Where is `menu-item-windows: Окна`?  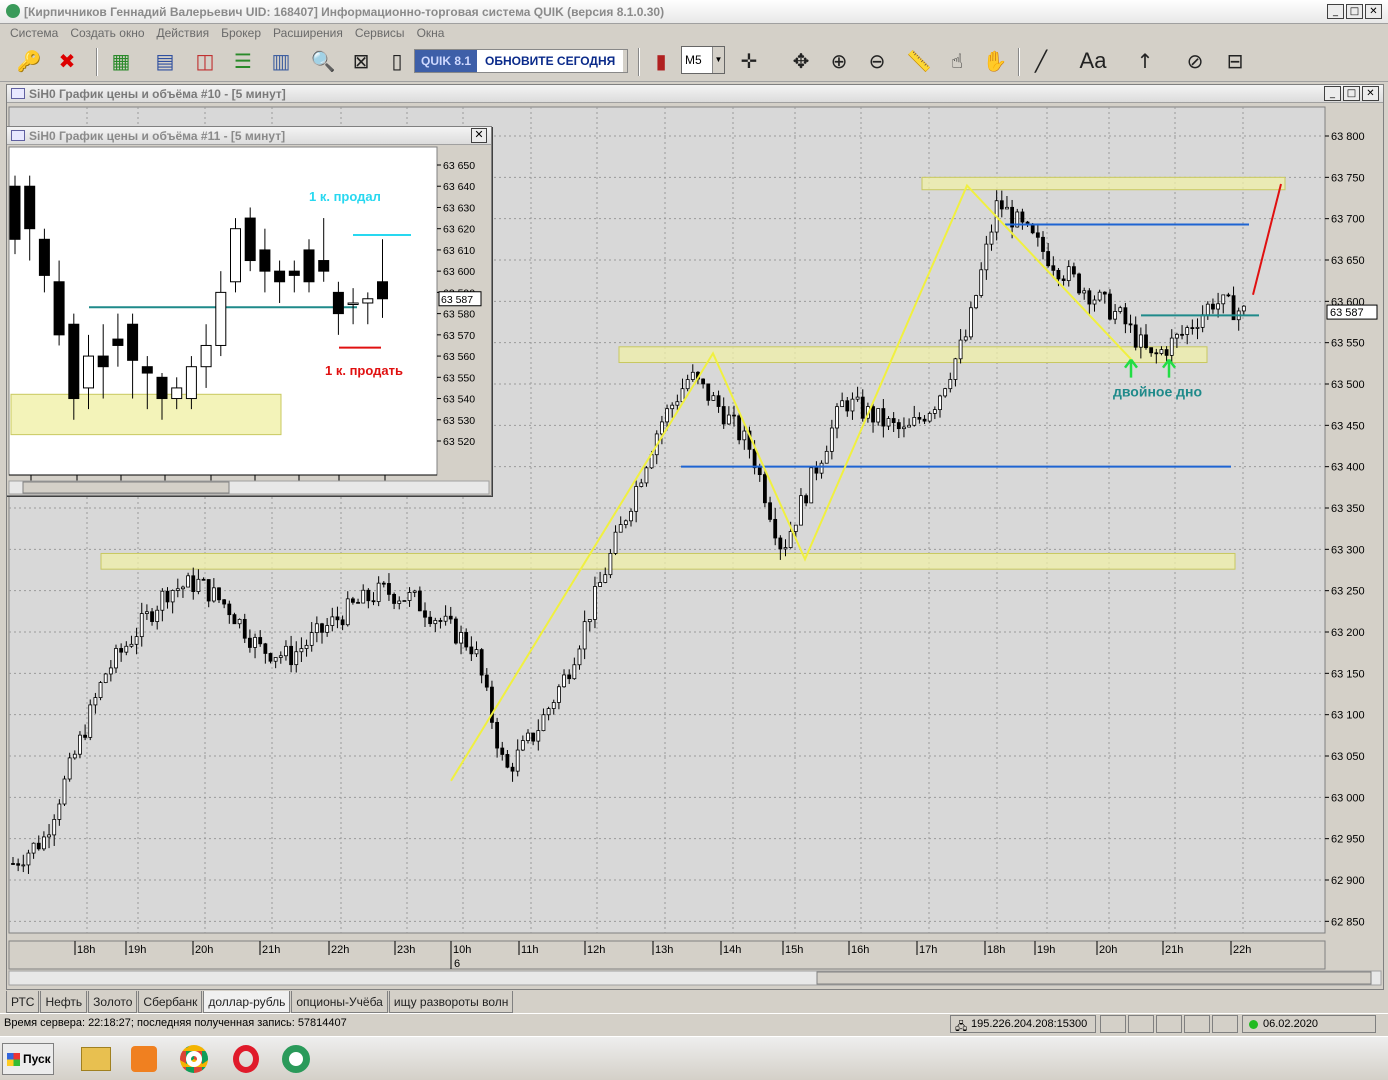 menu-item-windows: Окна is located at coordinates (431, 33).